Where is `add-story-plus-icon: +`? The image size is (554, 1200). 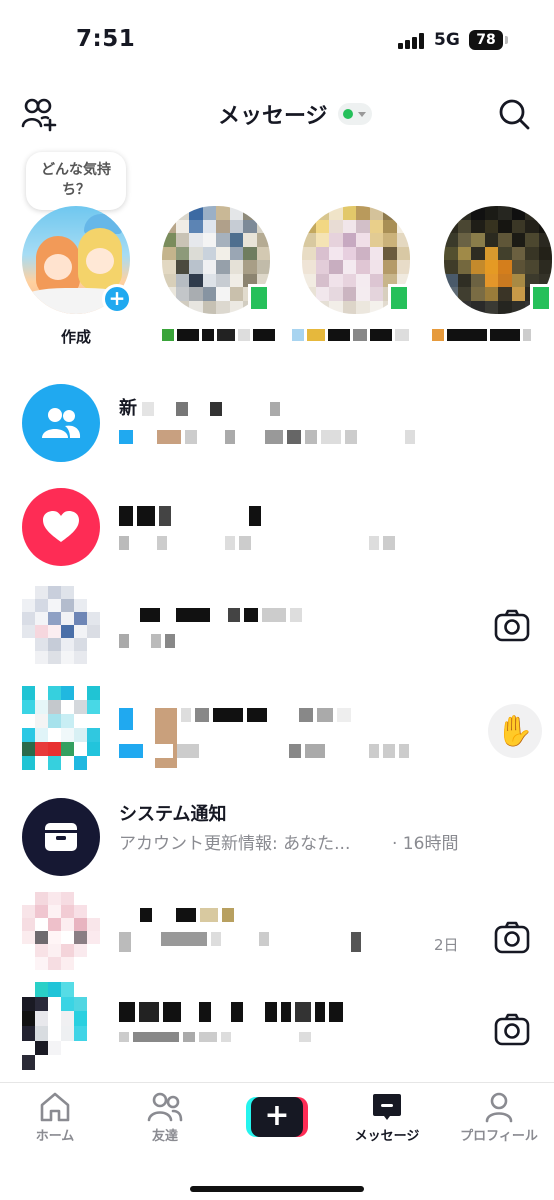
add-story-plus-icon: + is located at coordinates (117, 299).